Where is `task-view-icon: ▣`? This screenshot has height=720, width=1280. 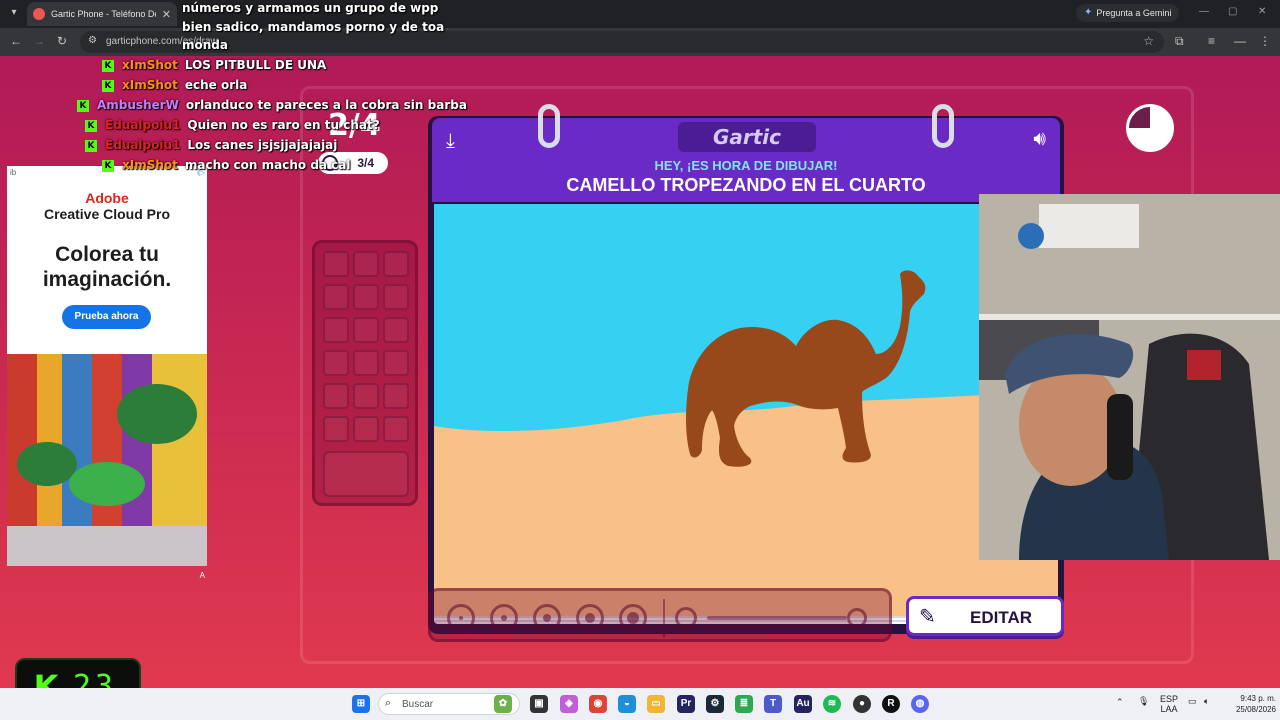 task-view-icon: ▣ is located at coordinates (539, 704).